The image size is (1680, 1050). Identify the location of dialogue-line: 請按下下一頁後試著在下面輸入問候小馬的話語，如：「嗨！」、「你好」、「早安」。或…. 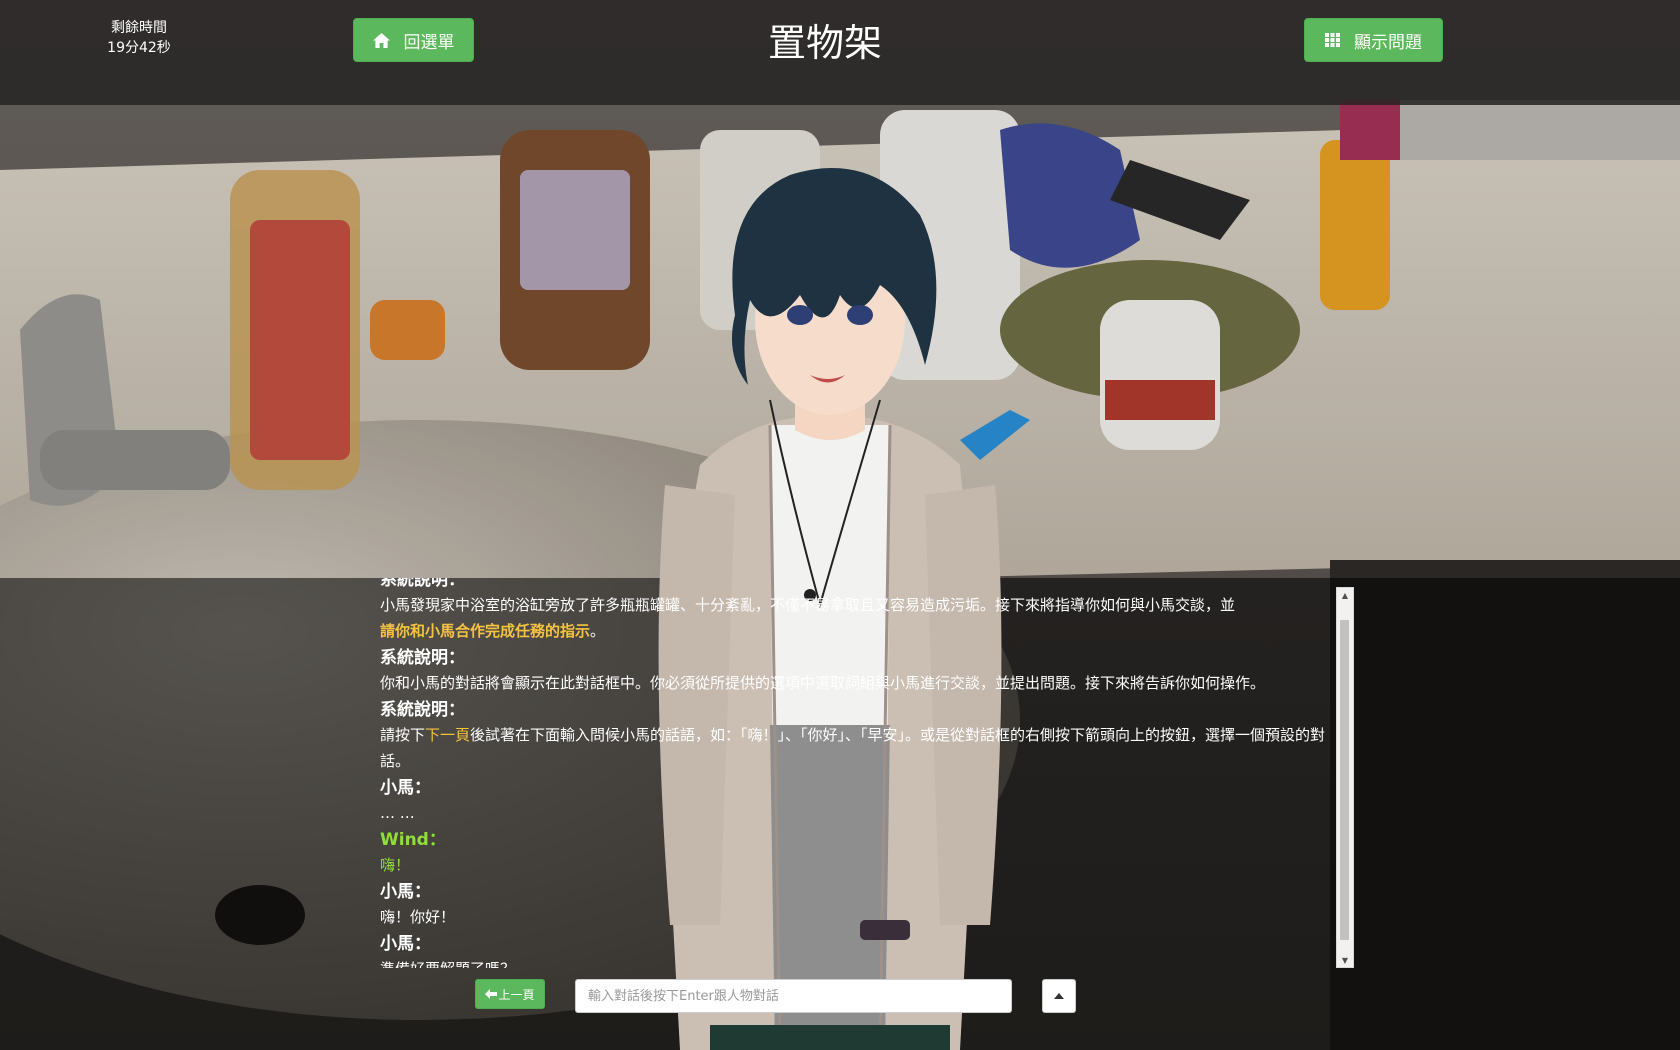
(856, 748).